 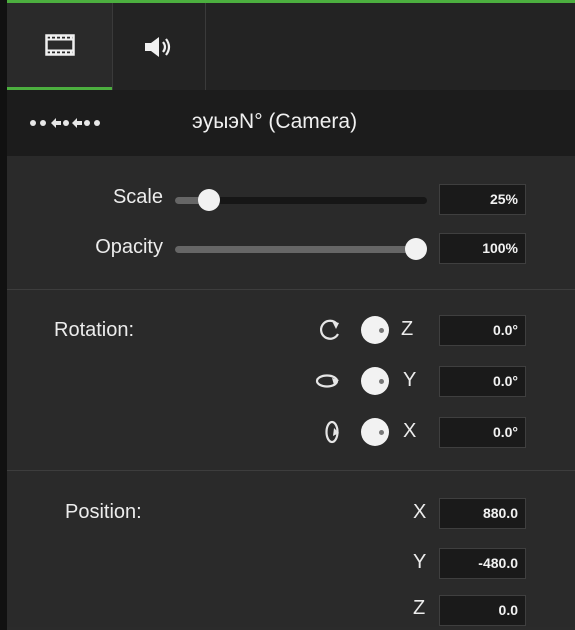 I want to click on rotate-z-axis-label: Z, so click(x=407, y=329).